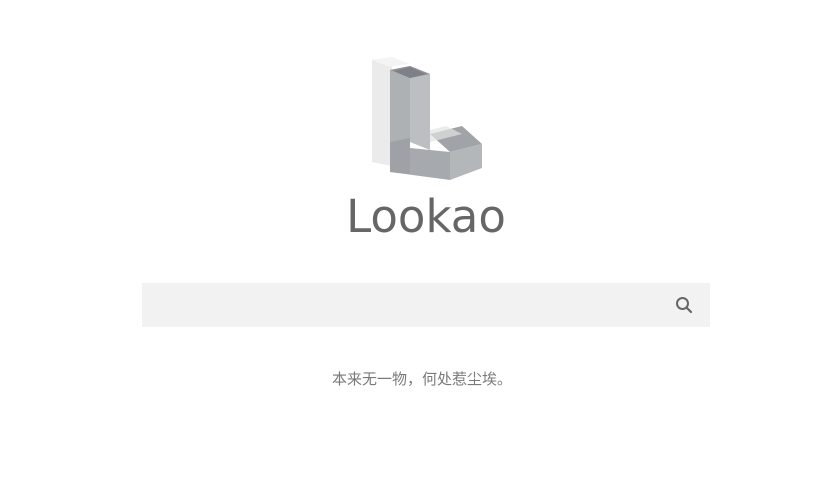 This screenshot has height=500, width=838. I want to click on search-button, so click(684, 305).